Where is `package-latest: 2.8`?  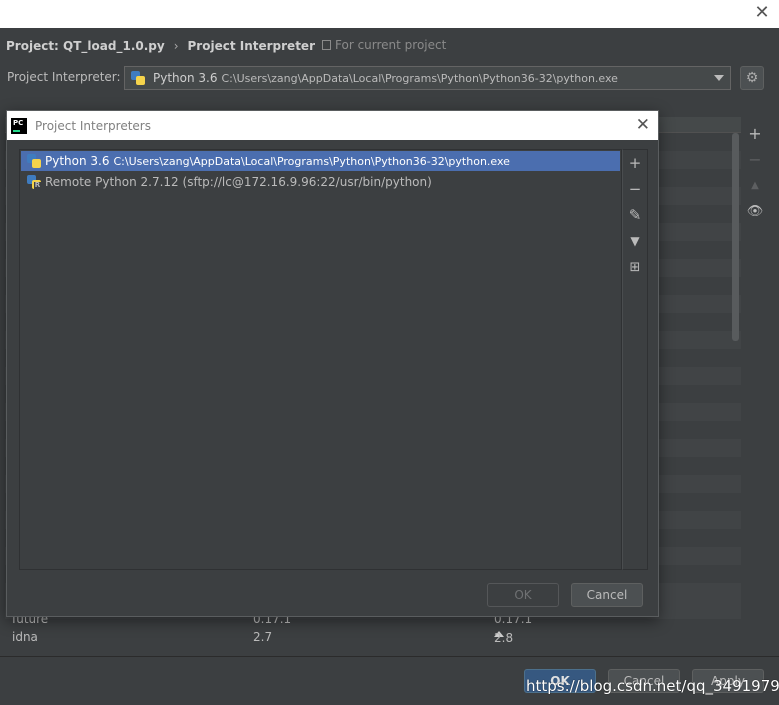
package-latest: 2.8 is located at coordinates (504, 638).